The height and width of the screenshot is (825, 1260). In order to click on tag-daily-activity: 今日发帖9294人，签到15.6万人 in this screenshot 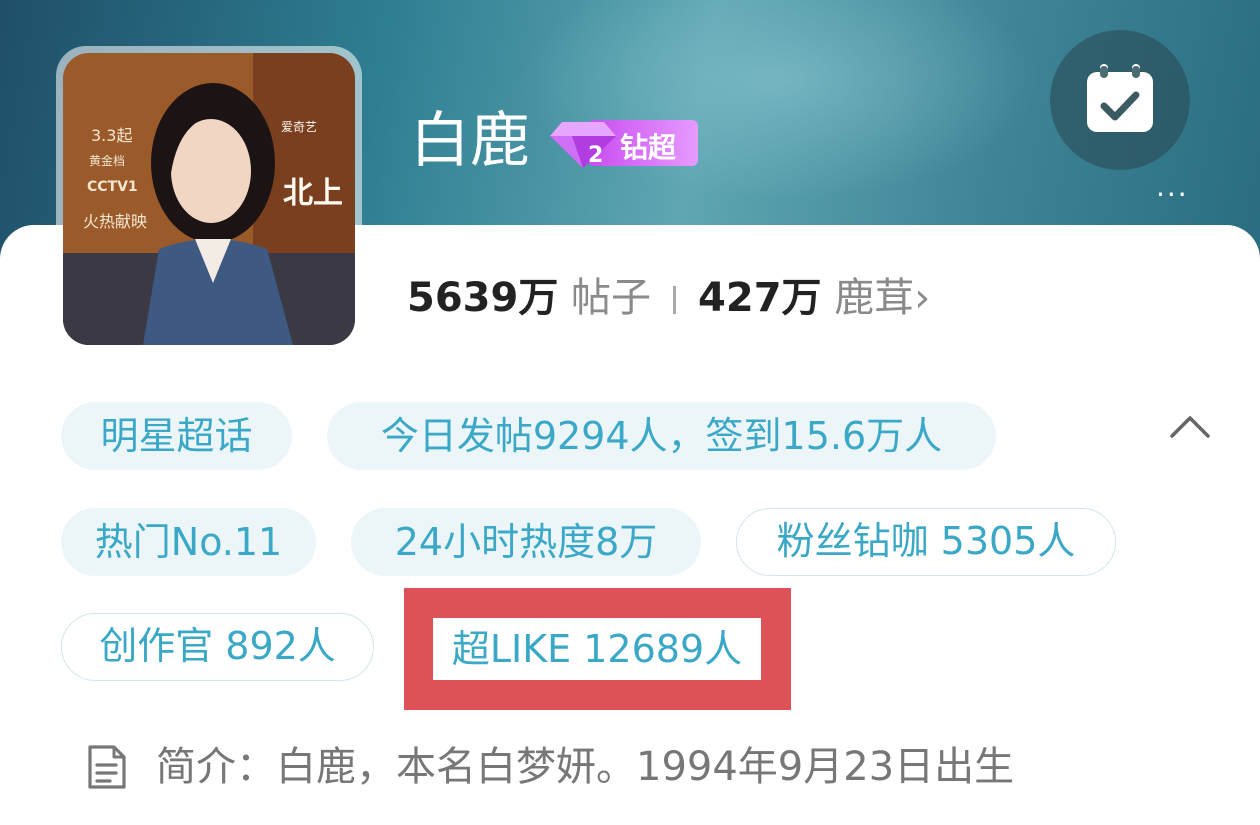, I will do `click(661, 436)`.